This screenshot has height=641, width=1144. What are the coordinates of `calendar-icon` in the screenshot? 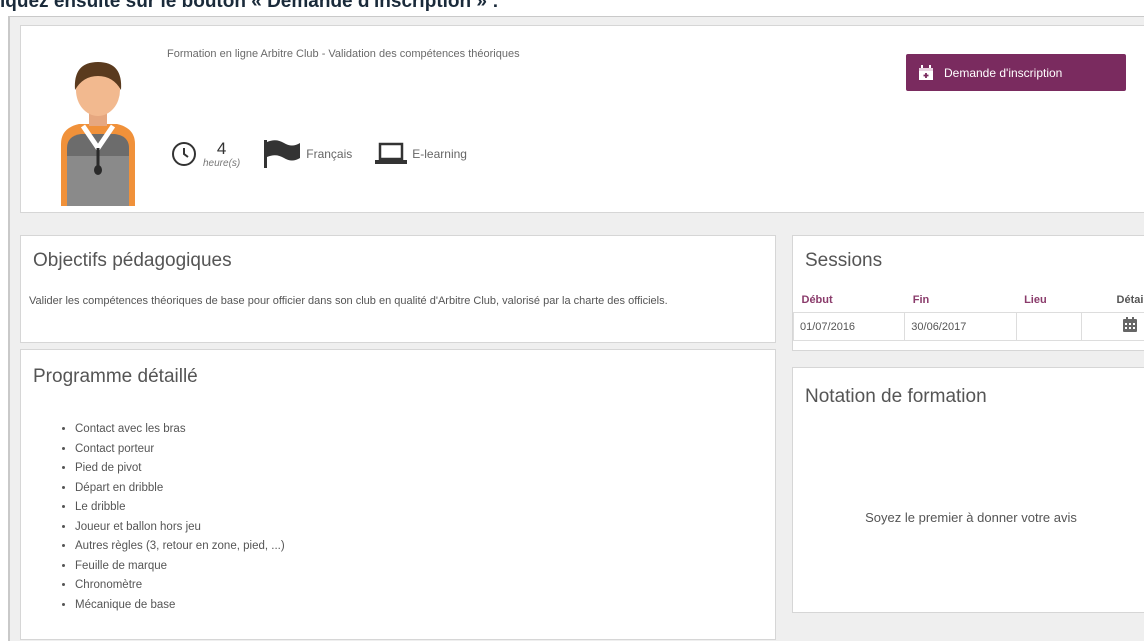 It's located at (1130, 325).